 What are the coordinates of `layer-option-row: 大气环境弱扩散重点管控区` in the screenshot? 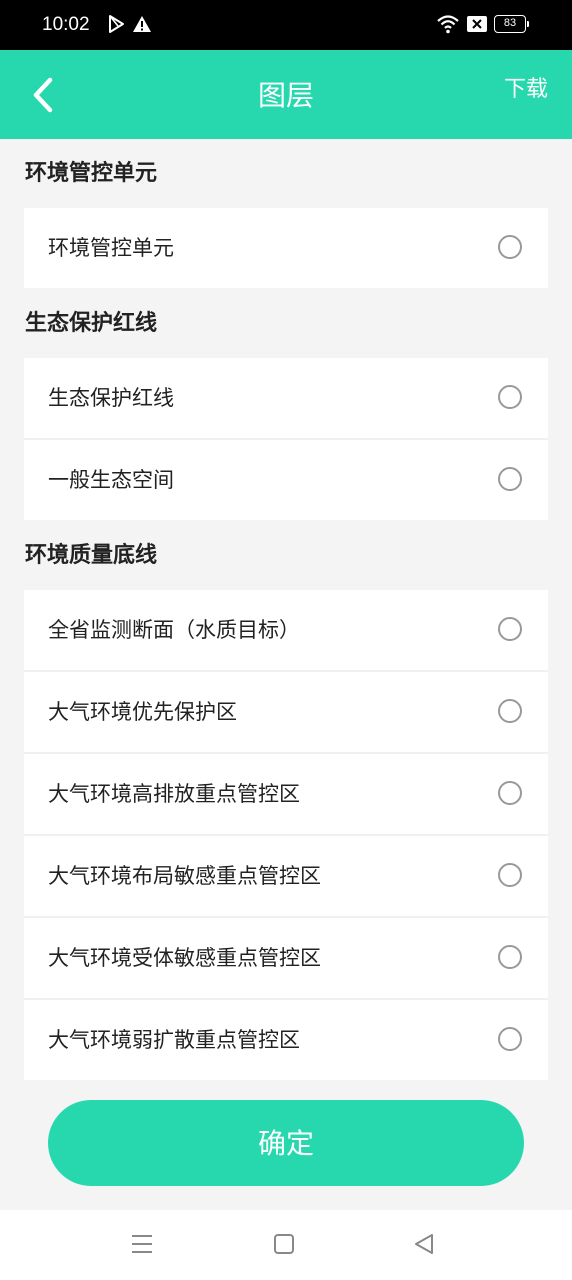 It's located at (286, 1040).